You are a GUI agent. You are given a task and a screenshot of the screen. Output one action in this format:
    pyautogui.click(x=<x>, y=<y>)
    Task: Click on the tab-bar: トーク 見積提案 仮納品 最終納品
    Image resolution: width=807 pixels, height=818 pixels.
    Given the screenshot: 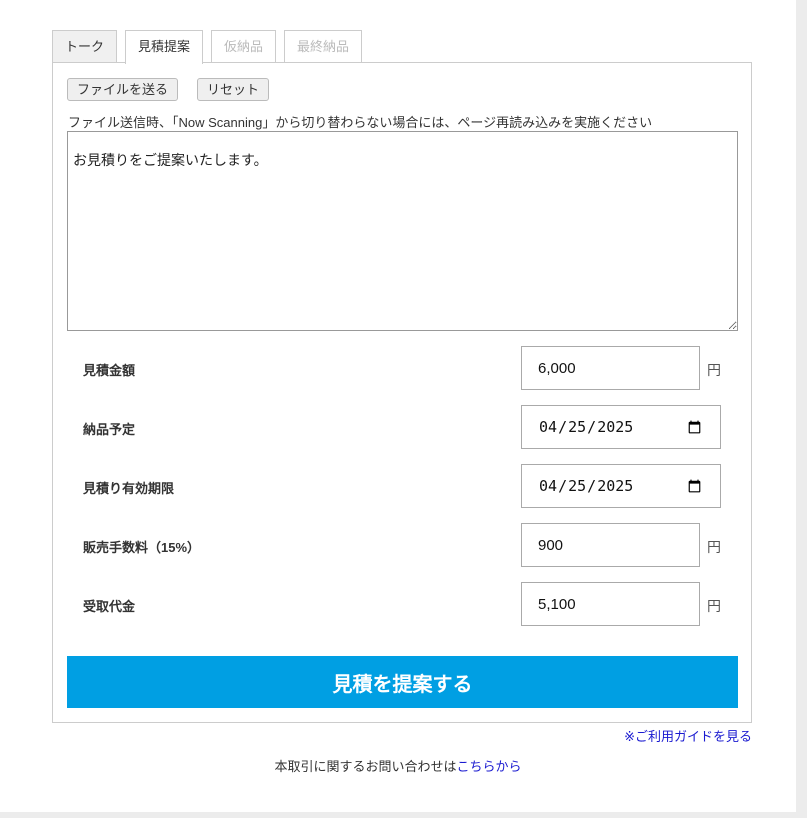 What is the action you would take?
    pyautogui.click(x=207, y=47)
    